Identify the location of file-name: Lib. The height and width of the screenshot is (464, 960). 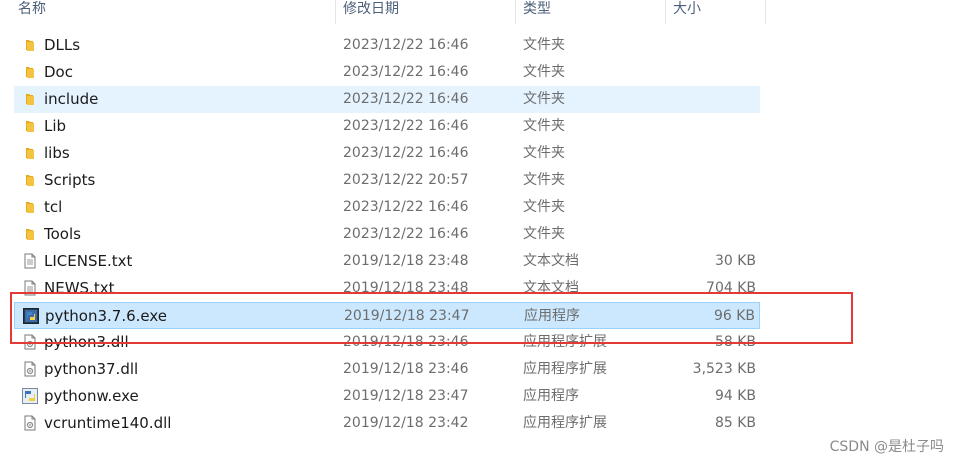
(55, 126).